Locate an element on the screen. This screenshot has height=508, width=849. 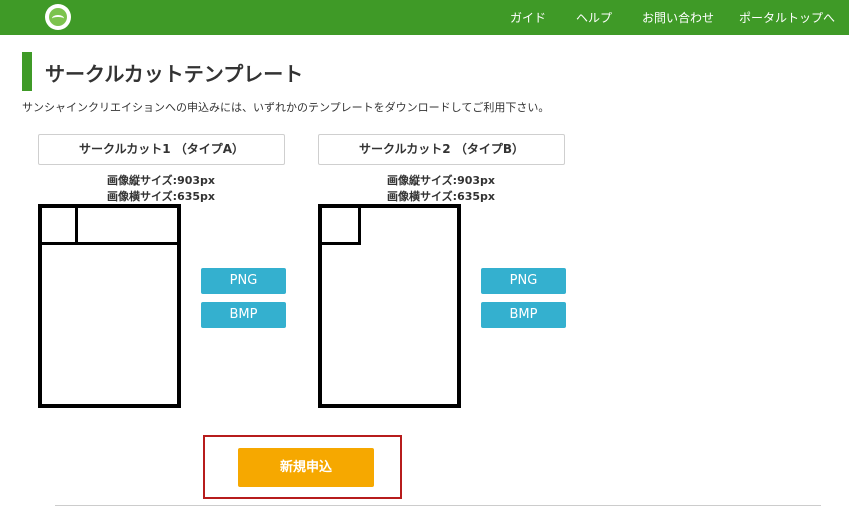
template-2-bmp-download-button: BMP is located at coordinates (523, 315).